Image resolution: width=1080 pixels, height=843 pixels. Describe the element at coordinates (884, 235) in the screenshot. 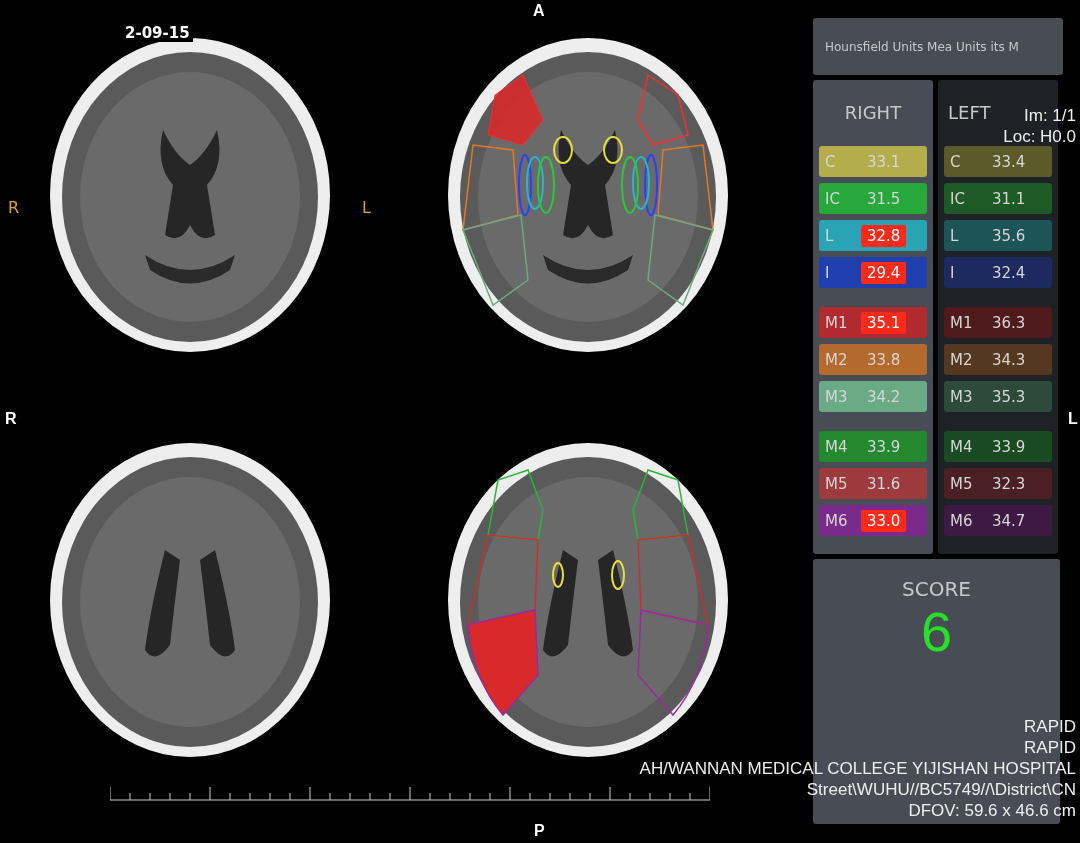

I see `flagged-value: 32.8` at that location.